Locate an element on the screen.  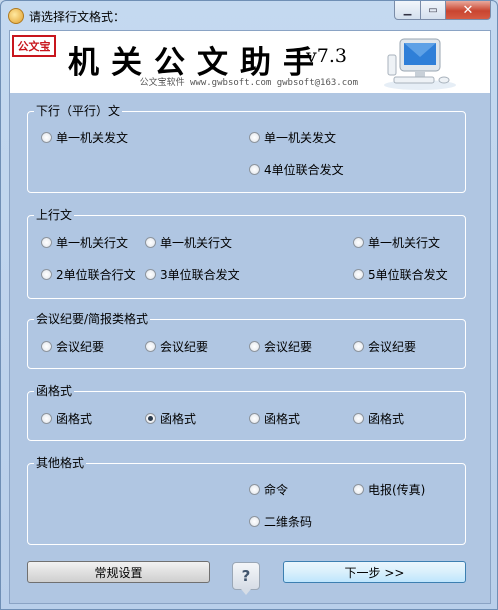
radio-button-checked-icon is located at coordinates (150, 418).